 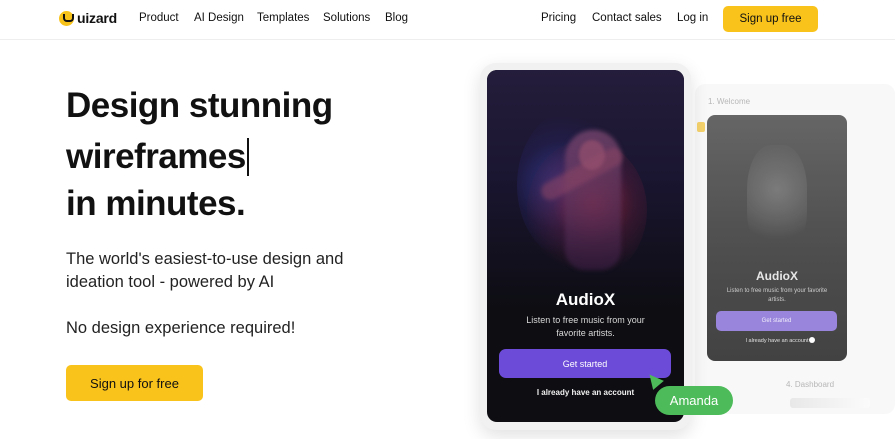 I want to click on nav-pricing: Pricing, so click(x=558, y=18).